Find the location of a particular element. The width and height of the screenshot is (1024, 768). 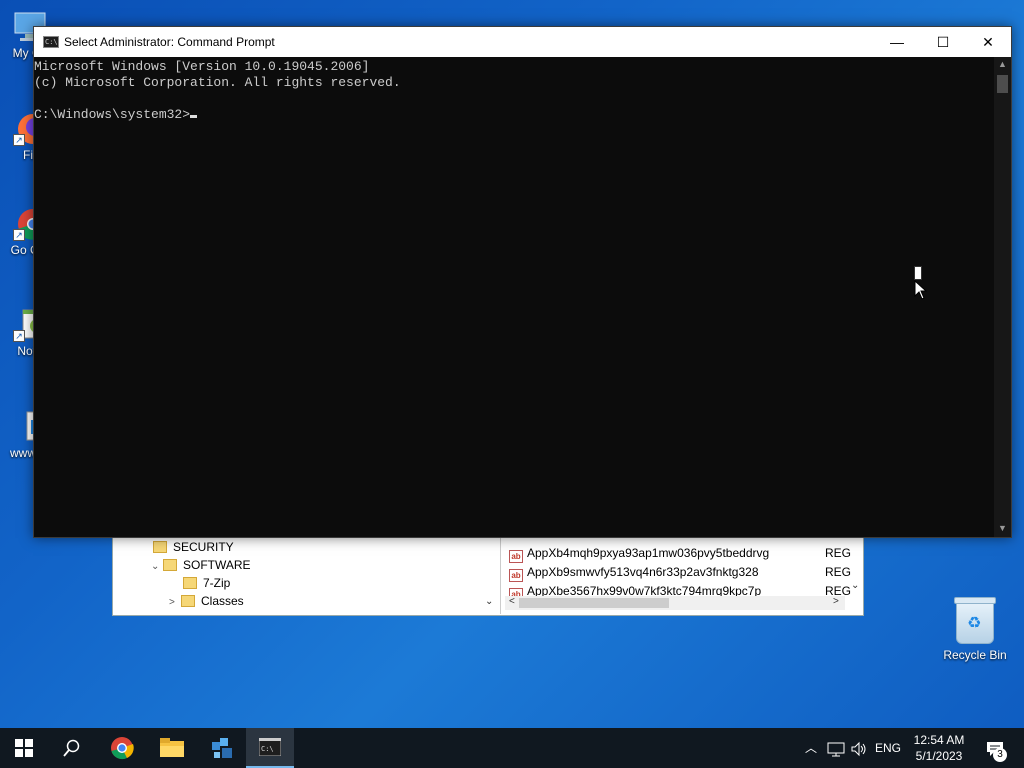

start-button is located at coordinates (24, 748).